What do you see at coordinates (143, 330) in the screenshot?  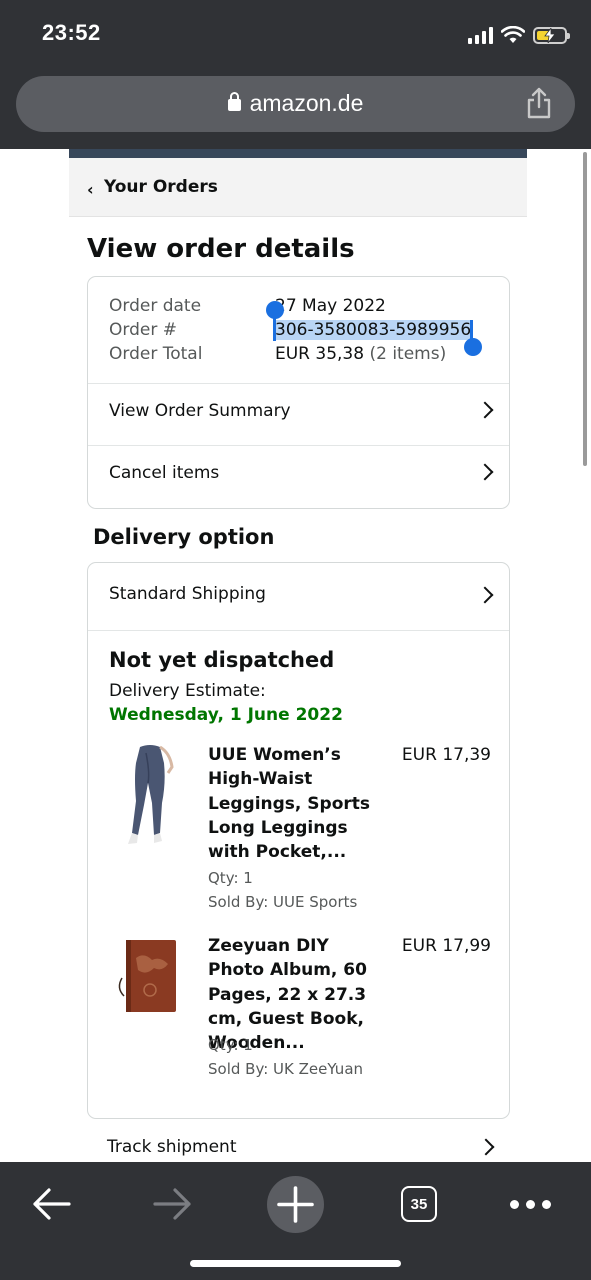 I see `order-number-label: Order #` at bounding box center [143, 330].